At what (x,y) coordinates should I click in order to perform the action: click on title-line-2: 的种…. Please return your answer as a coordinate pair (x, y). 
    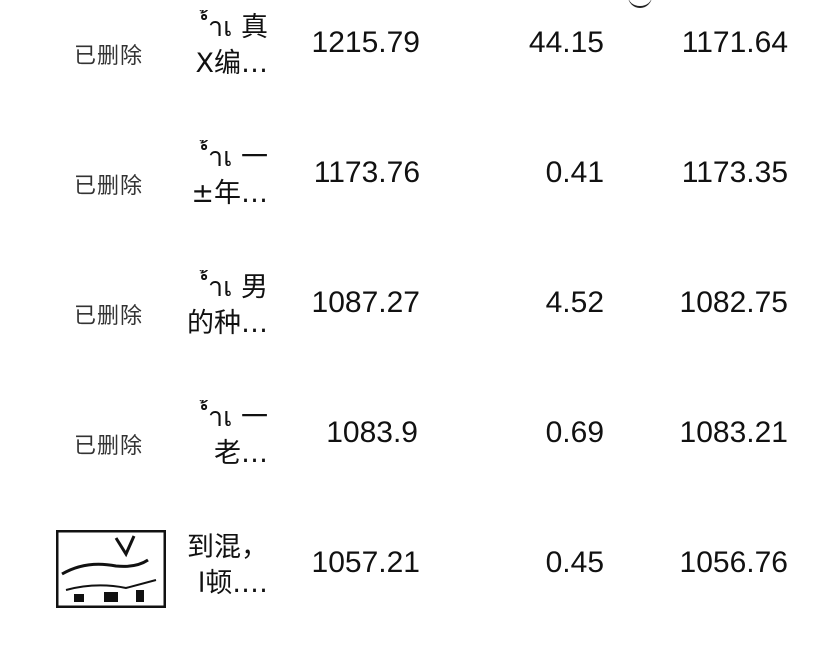
    Looking at the image, I should click on (227, 323).